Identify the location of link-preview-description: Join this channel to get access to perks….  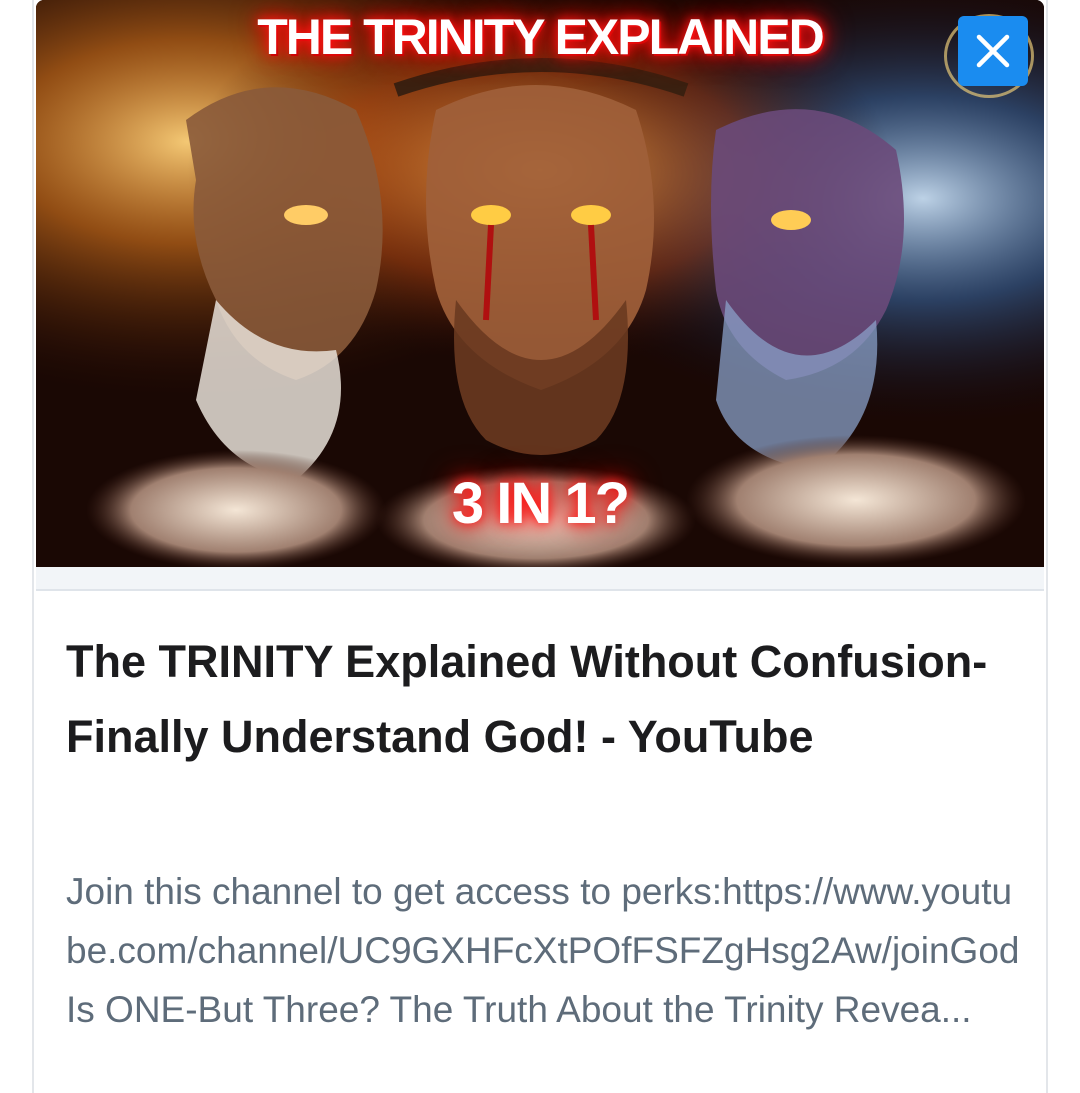
(543, 950).